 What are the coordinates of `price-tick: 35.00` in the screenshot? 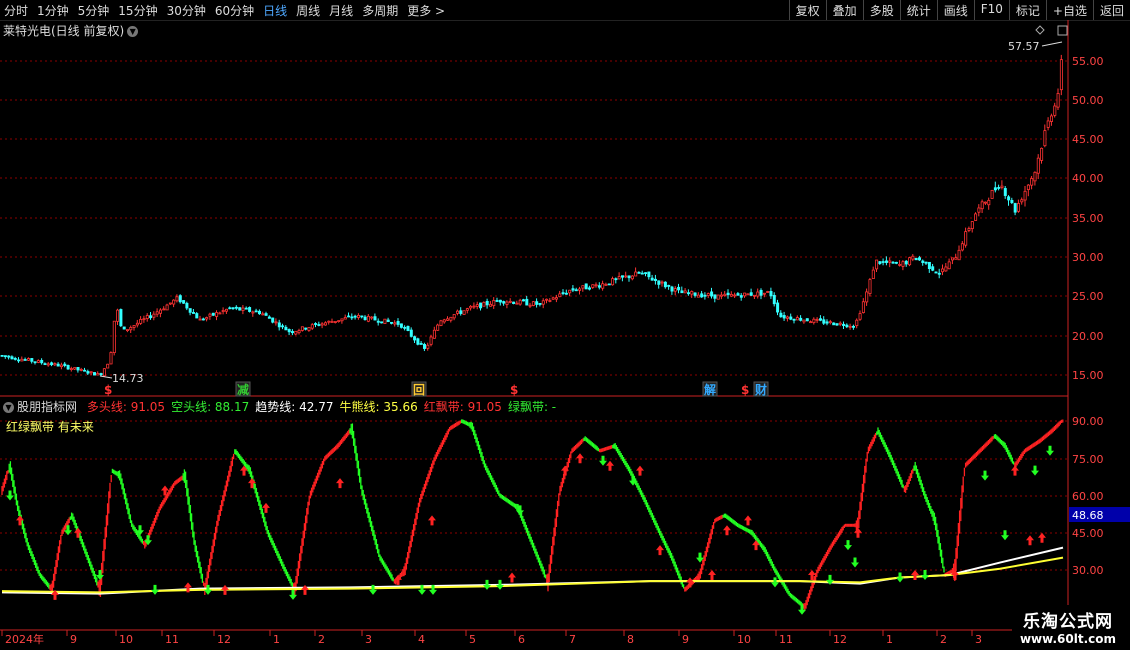 It's located at (1088, 218).